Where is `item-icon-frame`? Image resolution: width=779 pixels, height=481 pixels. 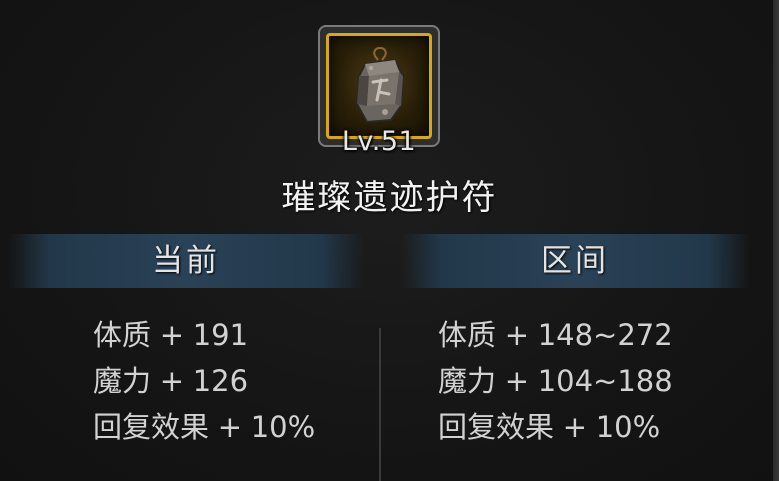 item-icon-frame is located at coordinates (379, 86).